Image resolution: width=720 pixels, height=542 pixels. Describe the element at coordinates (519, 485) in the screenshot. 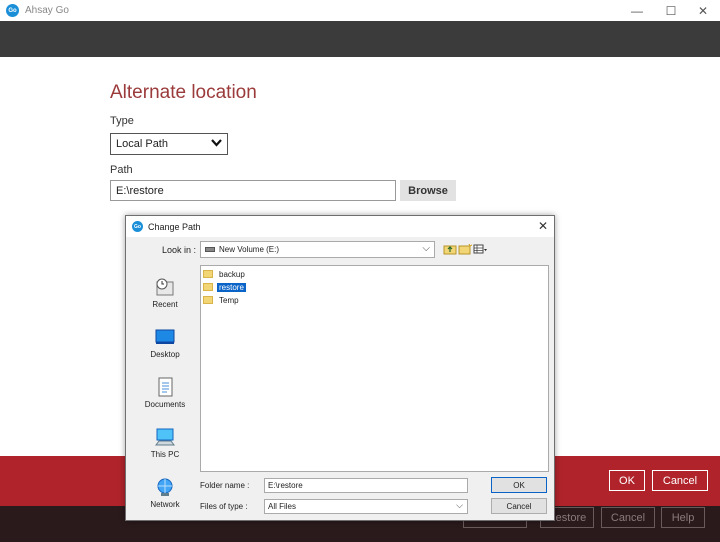

I see `dialog-ok-button: OK` at that location.